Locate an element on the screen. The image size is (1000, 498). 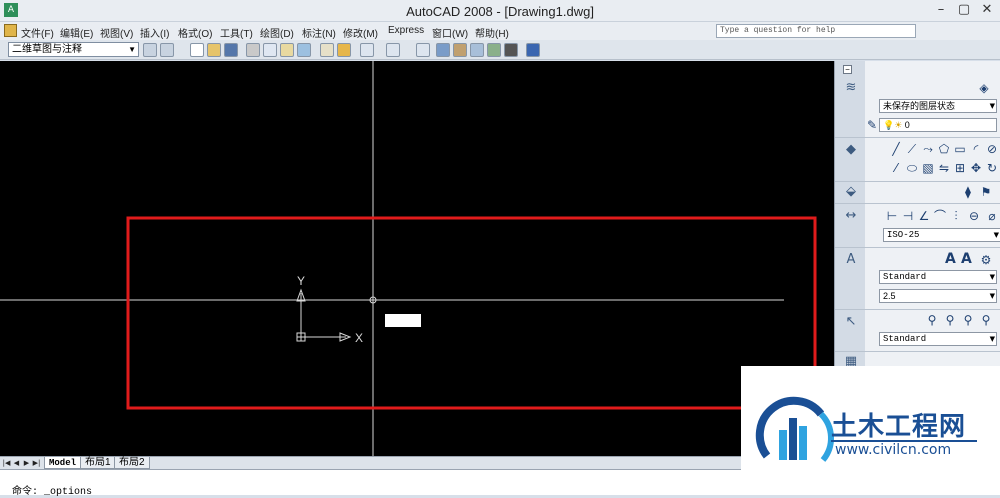
publish-icon is located at coordinates (287, 50).